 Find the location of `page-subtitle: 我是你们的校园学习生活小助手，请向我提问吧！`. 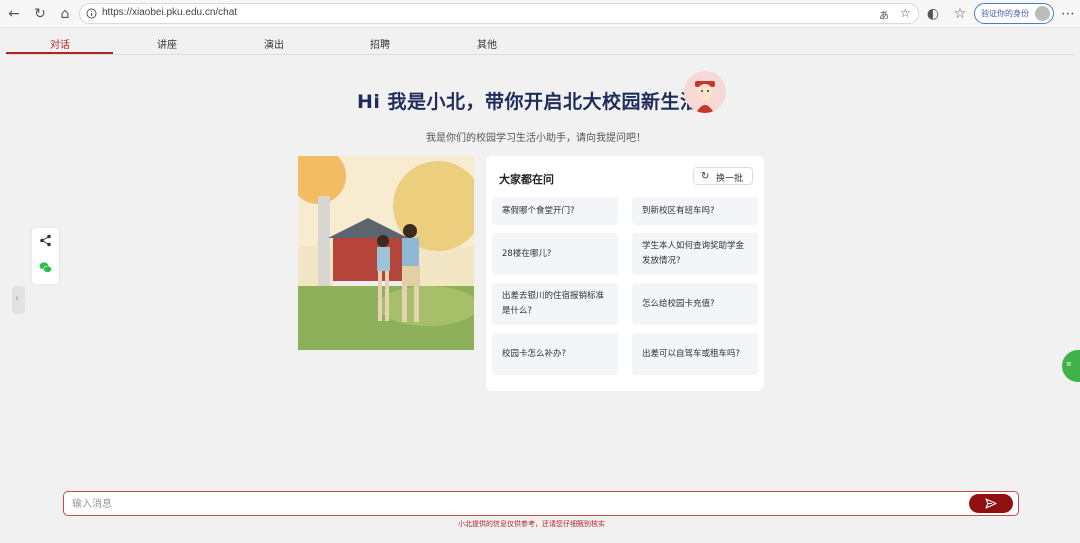

page-subtitle: 我是你们的校园学习生活小助手，请向我提问吧！ is located at coordinates (536, 138).